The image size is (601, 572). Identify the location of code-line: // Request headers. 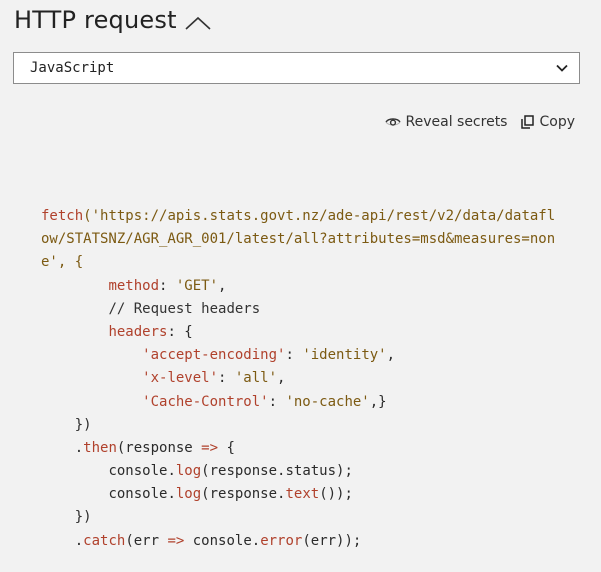
(306, 309).